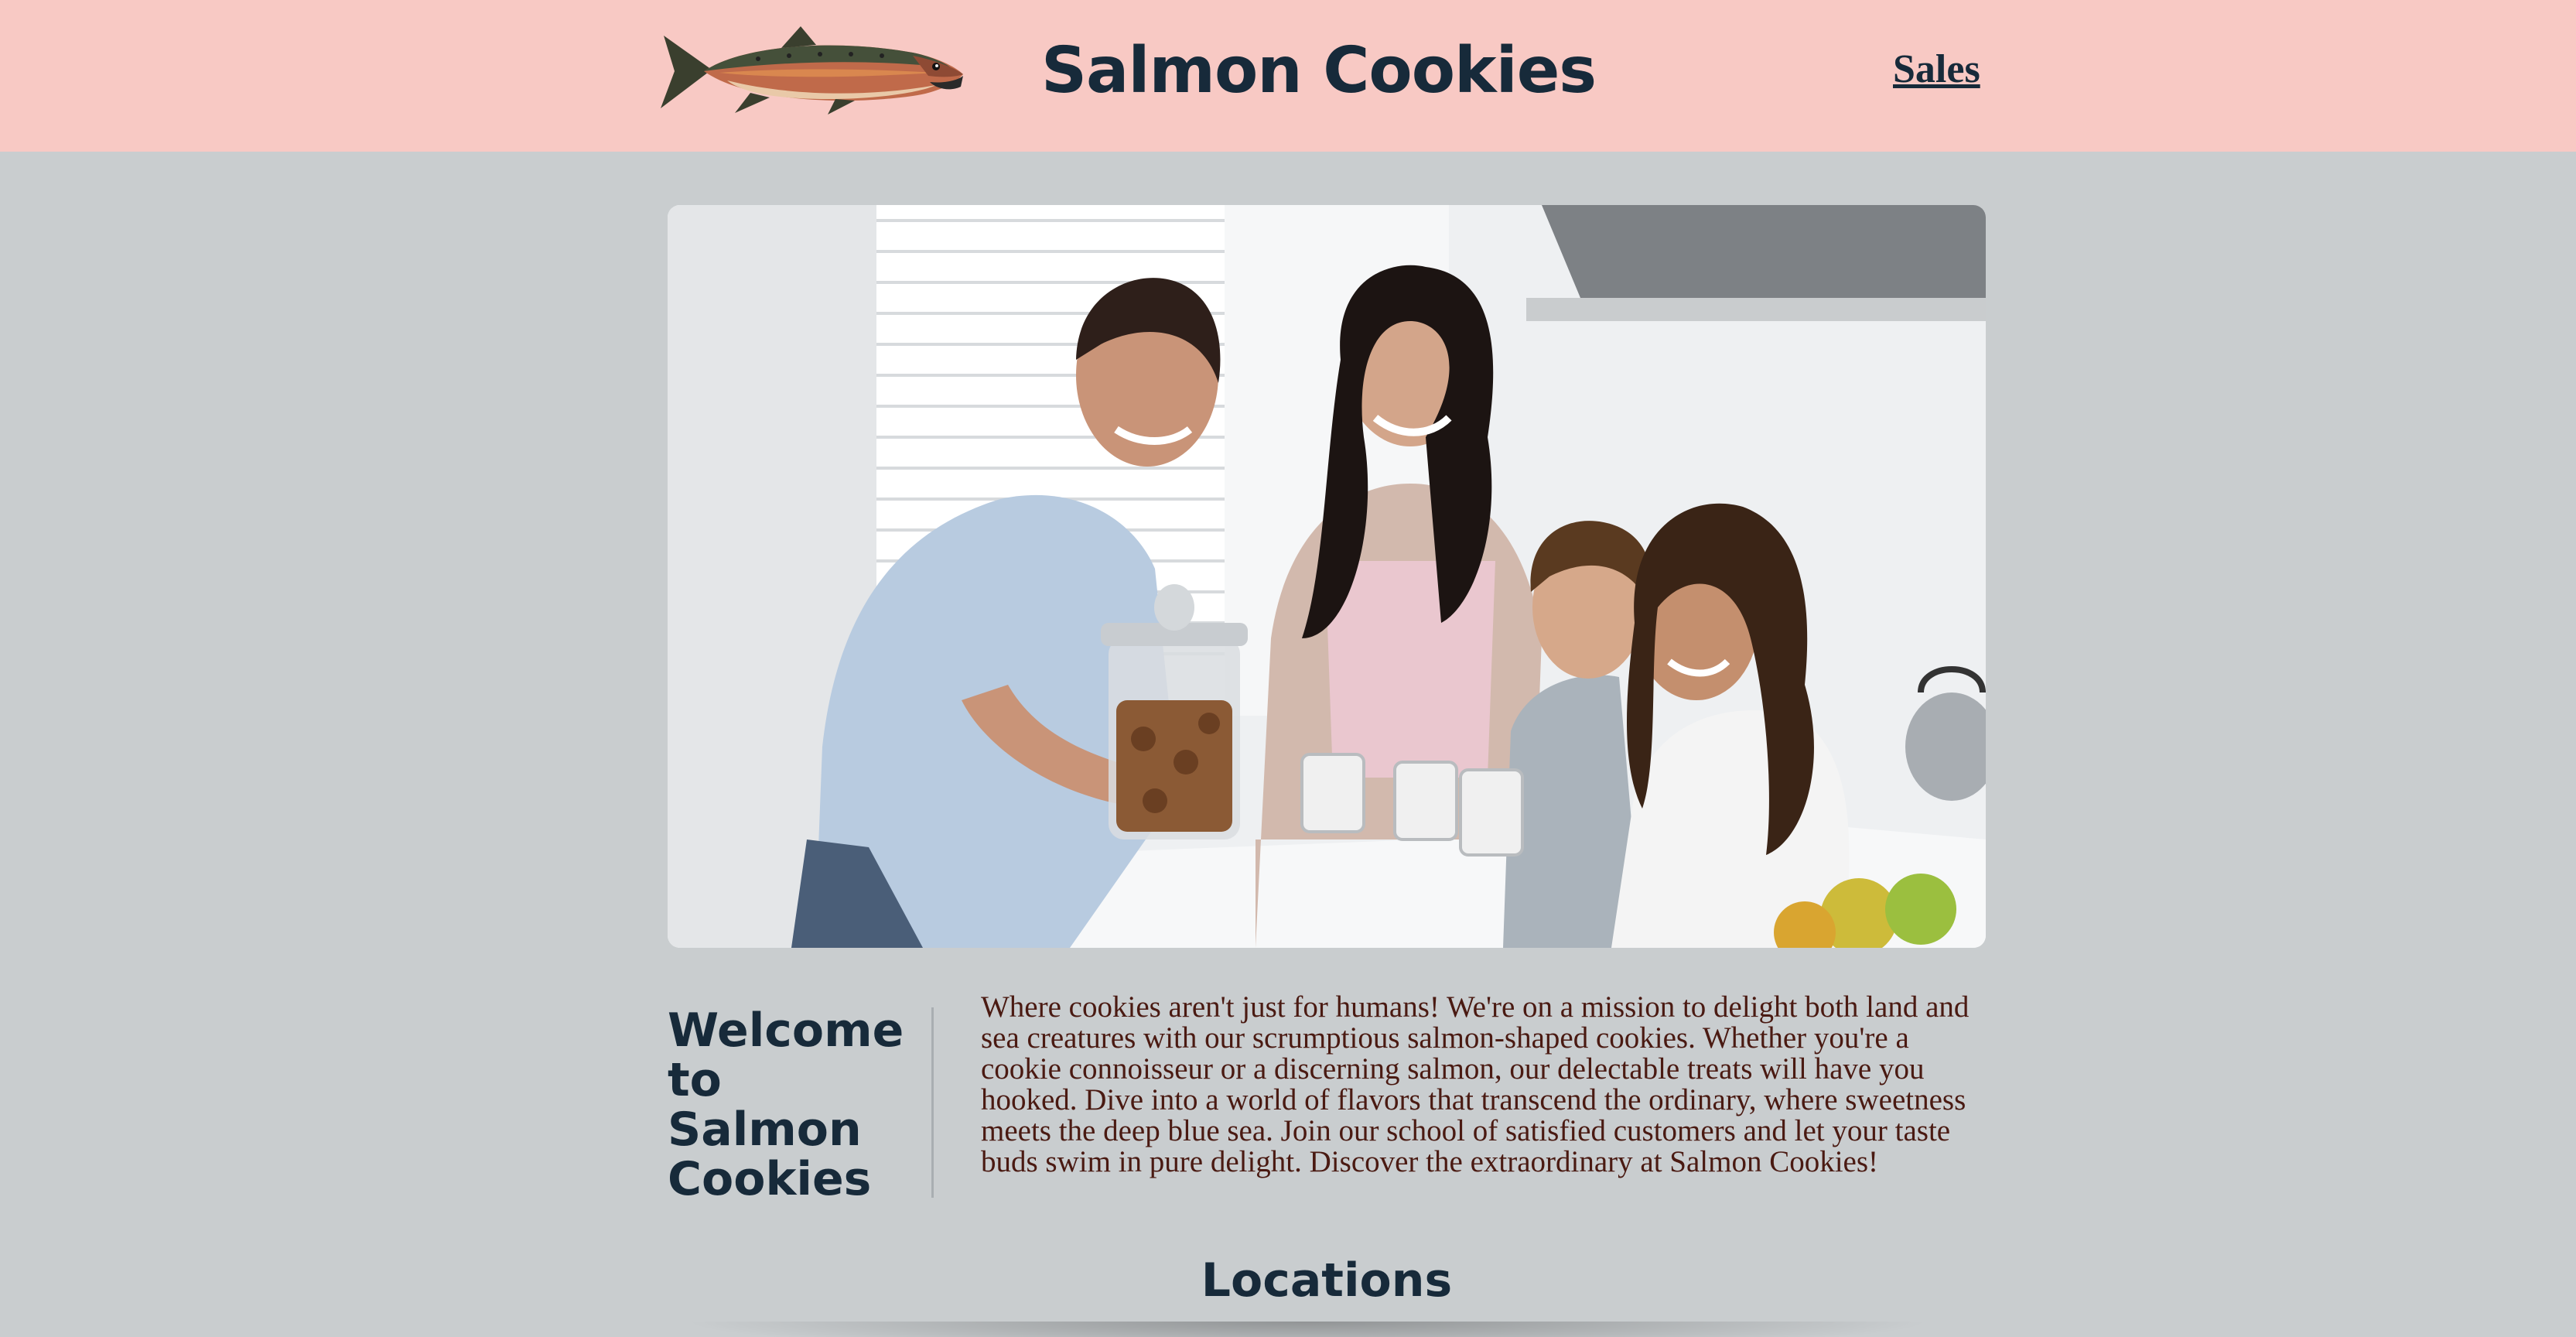  Describe the element at coordinates (933, 1102) in the screenshot. I see `section-divider` at that location.